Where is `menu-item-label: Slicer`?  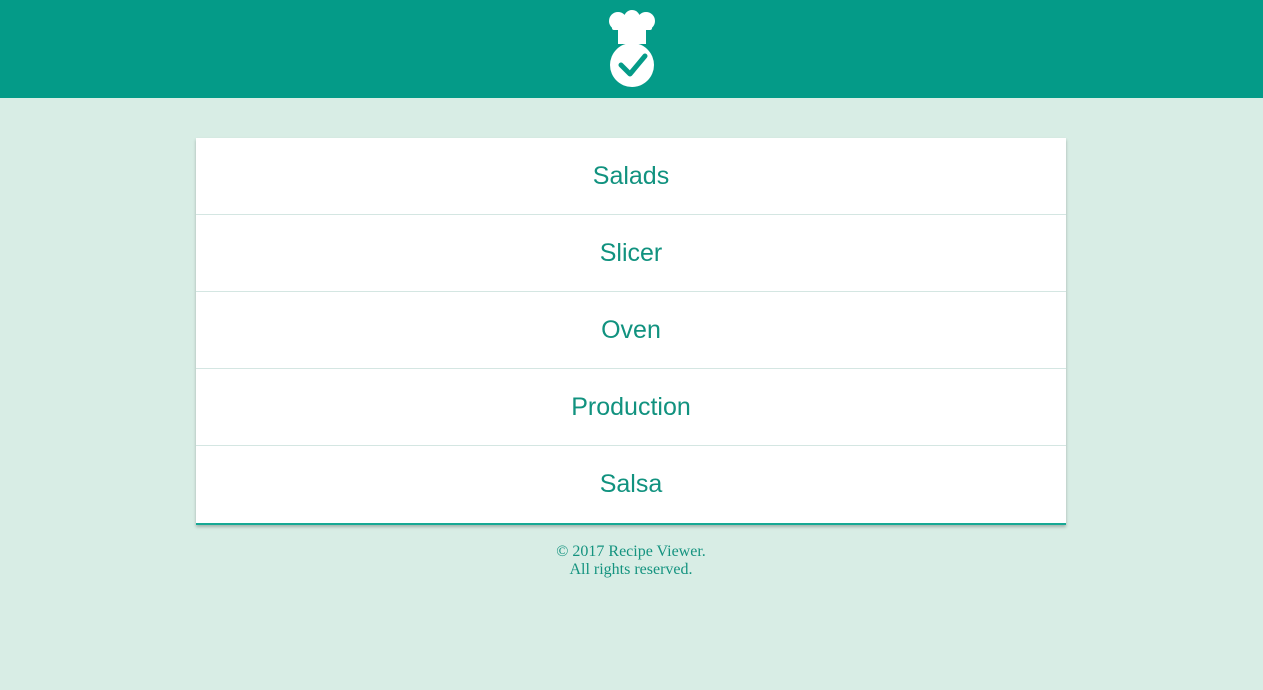
menu-item-label: Slicer is located at coordinates (631, 252).